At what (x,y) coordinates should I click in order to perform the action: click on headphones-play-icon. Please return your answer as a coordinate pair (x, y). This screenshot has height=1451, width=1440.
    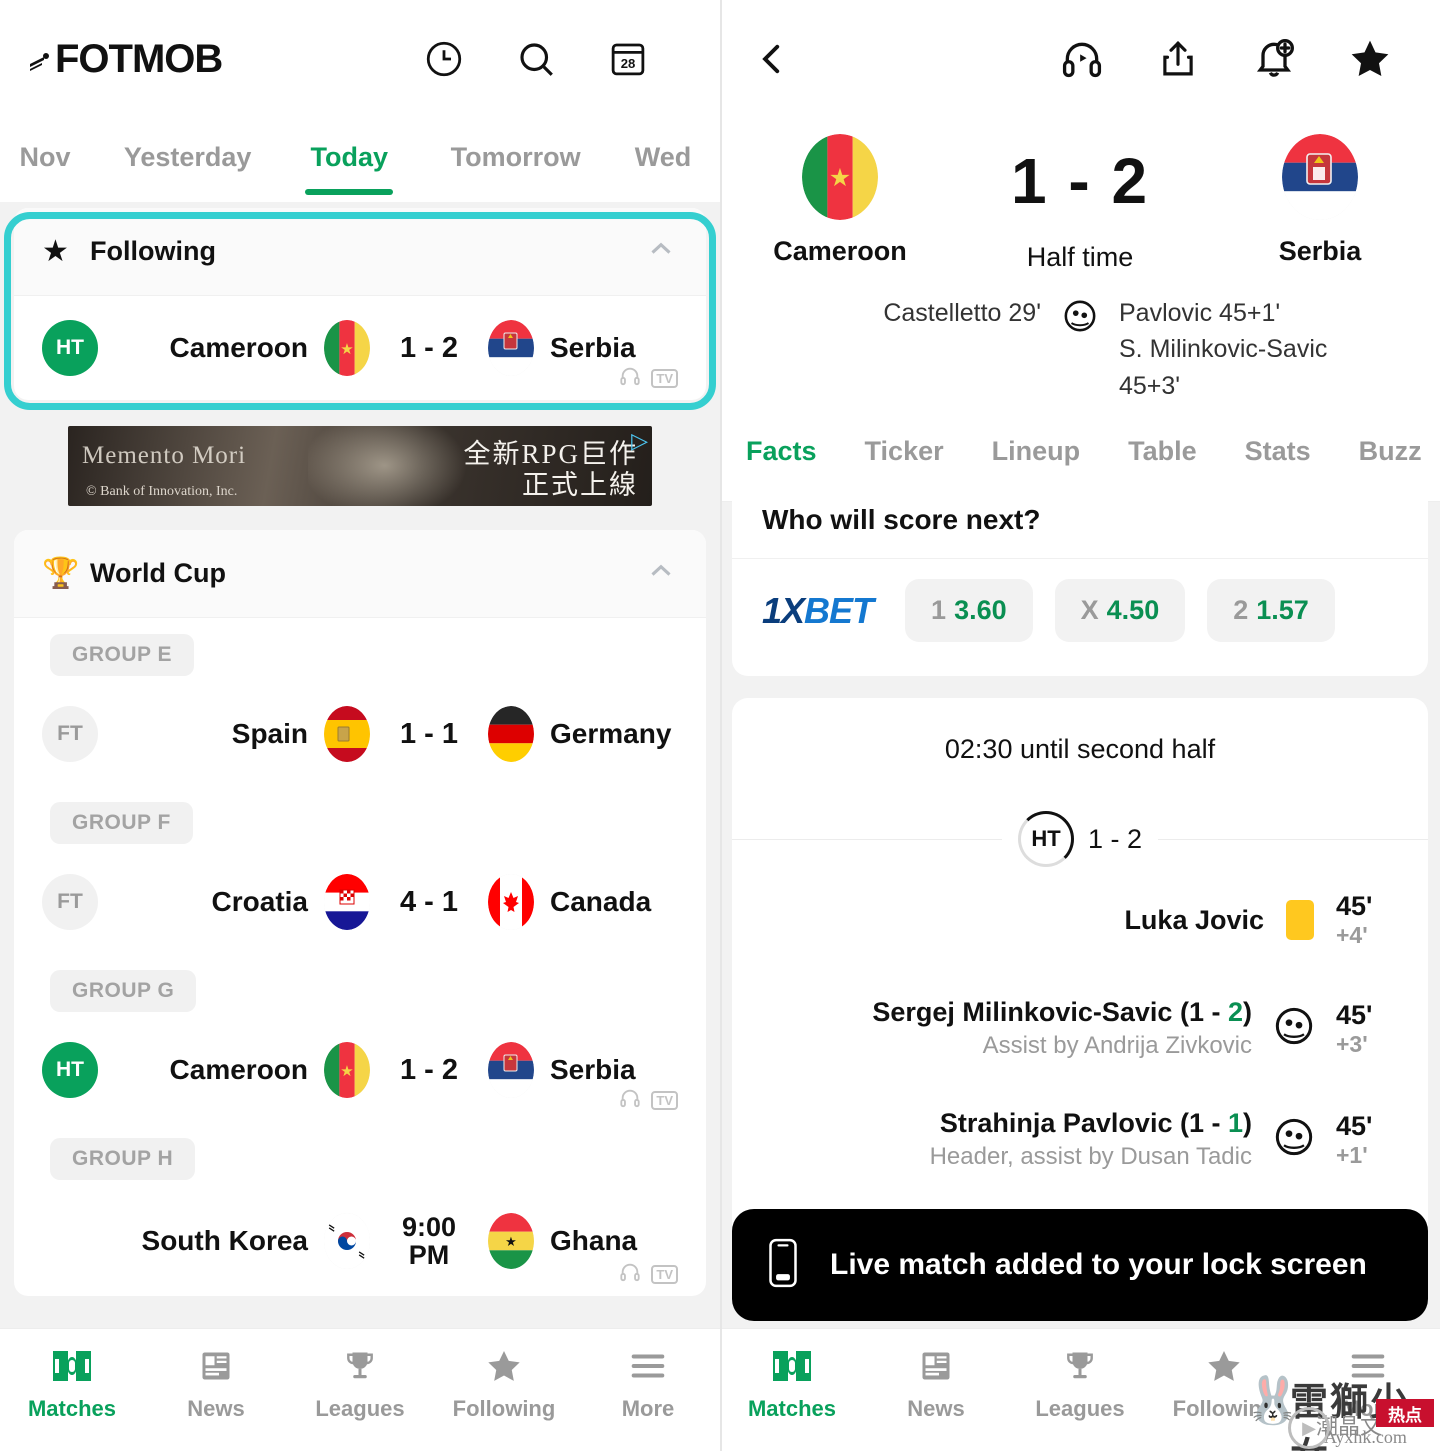
    Looking at the image, I should click on (1082, 59).